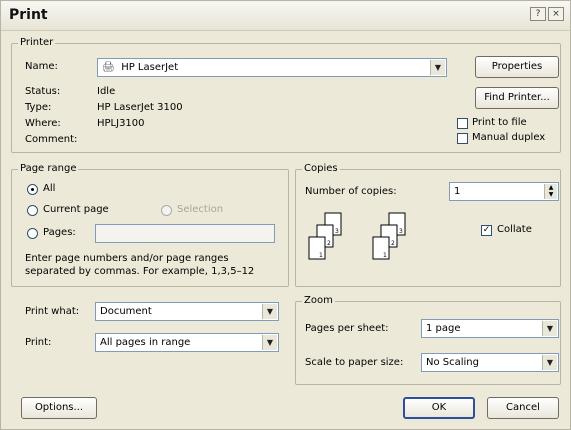  Describe the element at coordinates (187, 311) in the screenshot. I see `print-what-select: Document ▼` at that location.